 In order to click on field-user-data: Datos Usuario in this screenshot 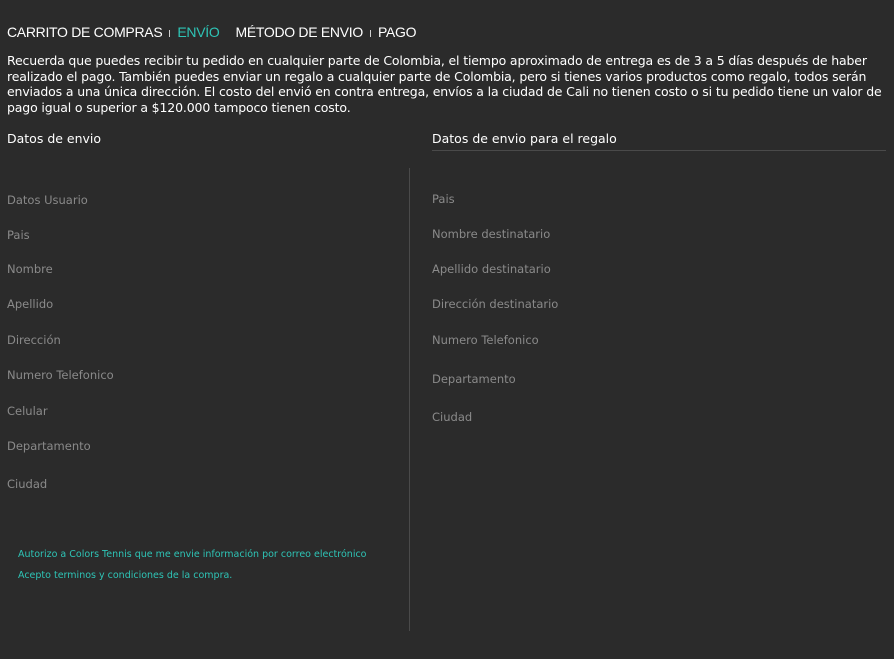, I will do `click(47, 200)`.